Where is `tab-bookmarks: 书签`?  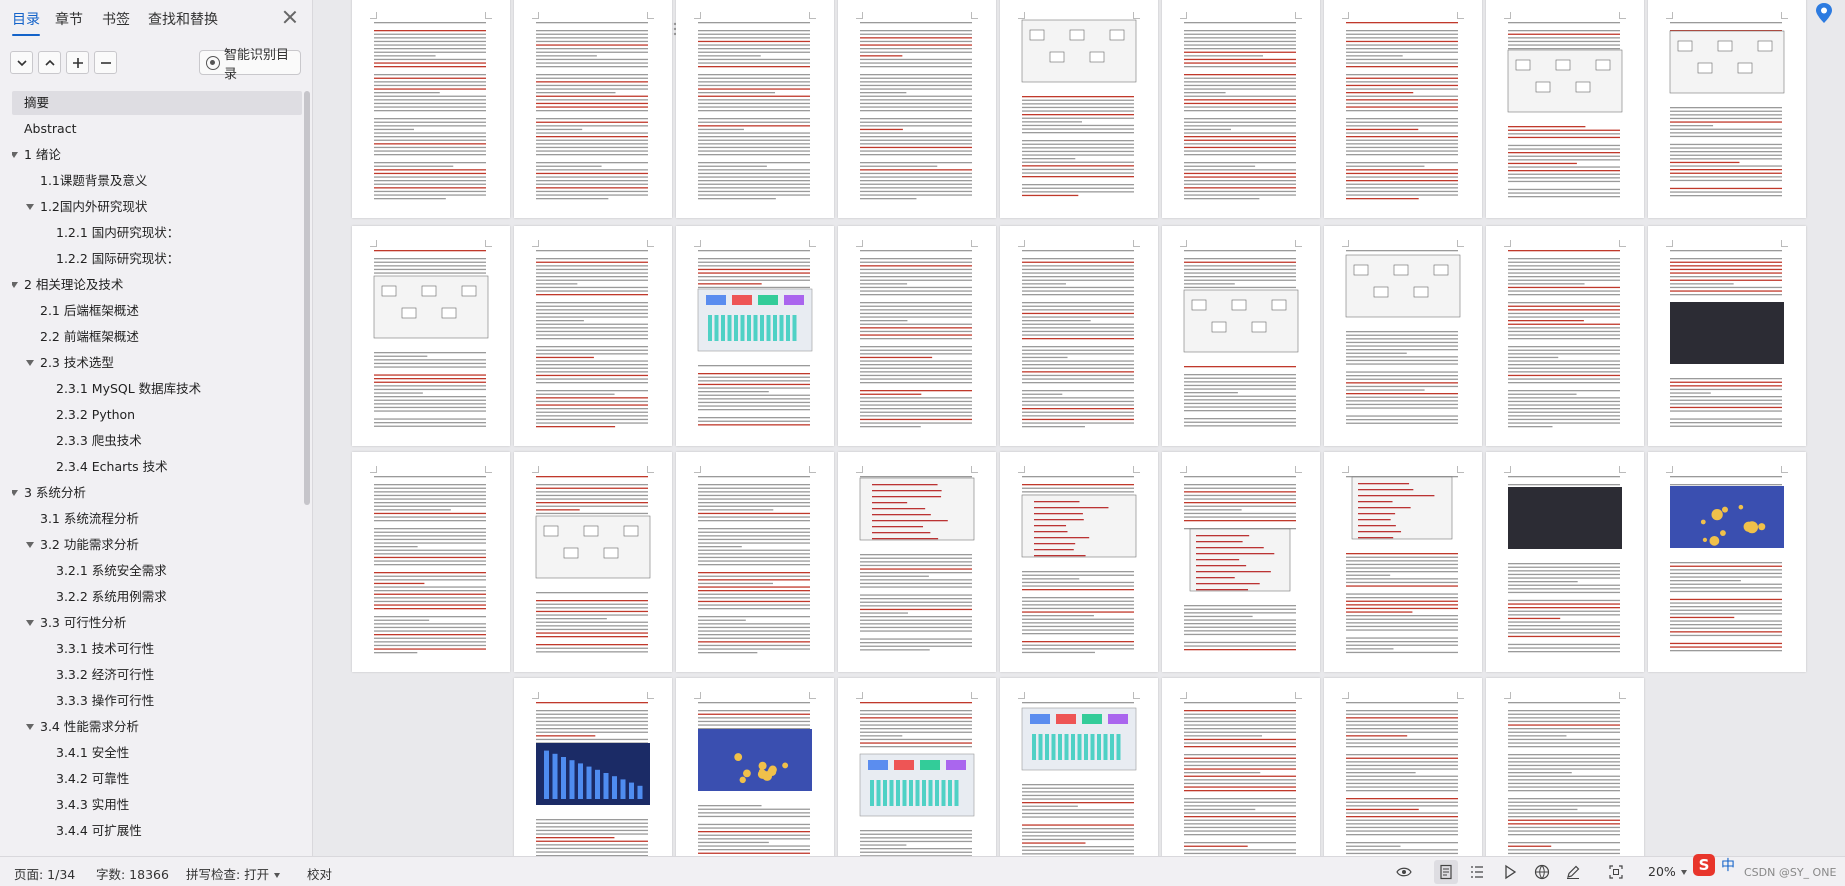
tab-bookmarks: 书签 is located at coordinates (116, 19).